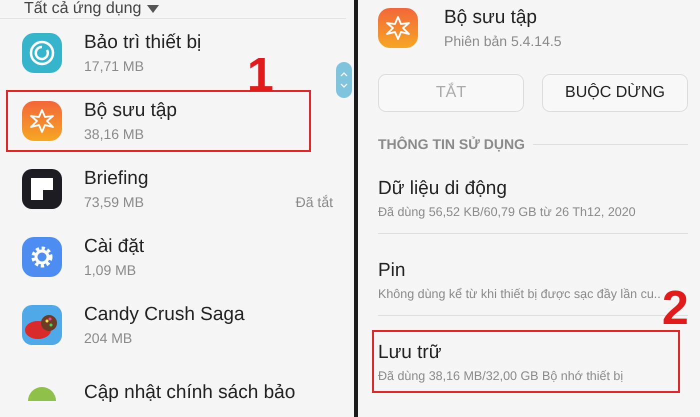  What do you see at coordinates (114, 202) in the screenshot?
I see `app-size: 73,59 MB` at bounding box center [114, 202].